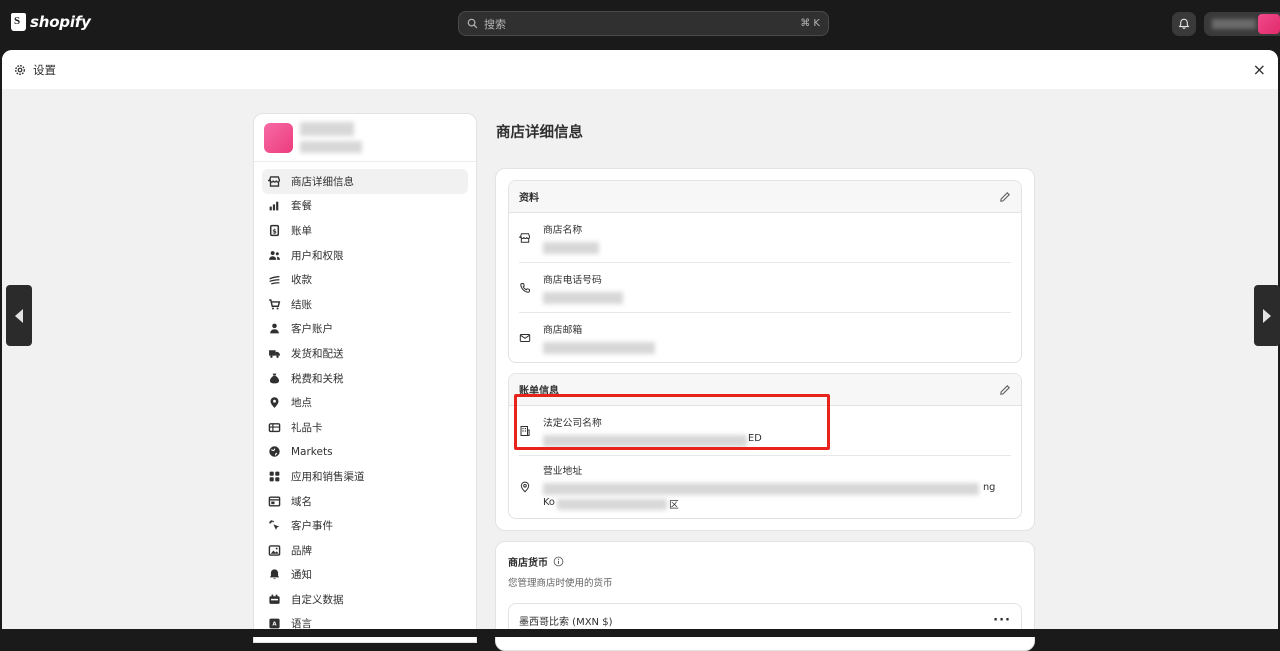  What do you see at coordinates (301, 280) in the screenshot?
I see `sidebar-item-label: 收款` at bounding box center [301, 280].